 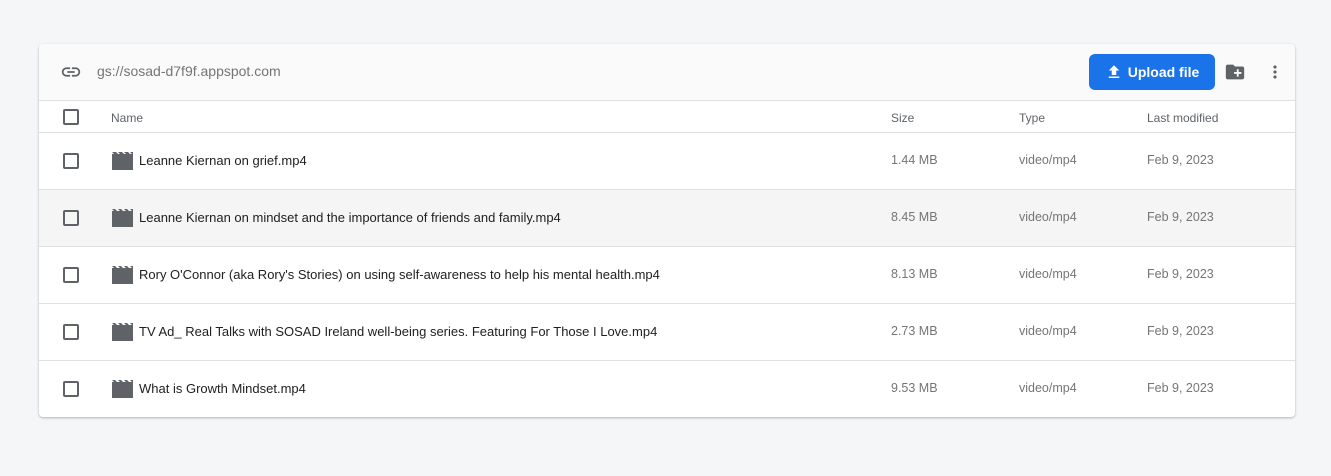 I want to click on column-header-type: Type, so click(x=1032, y=118).